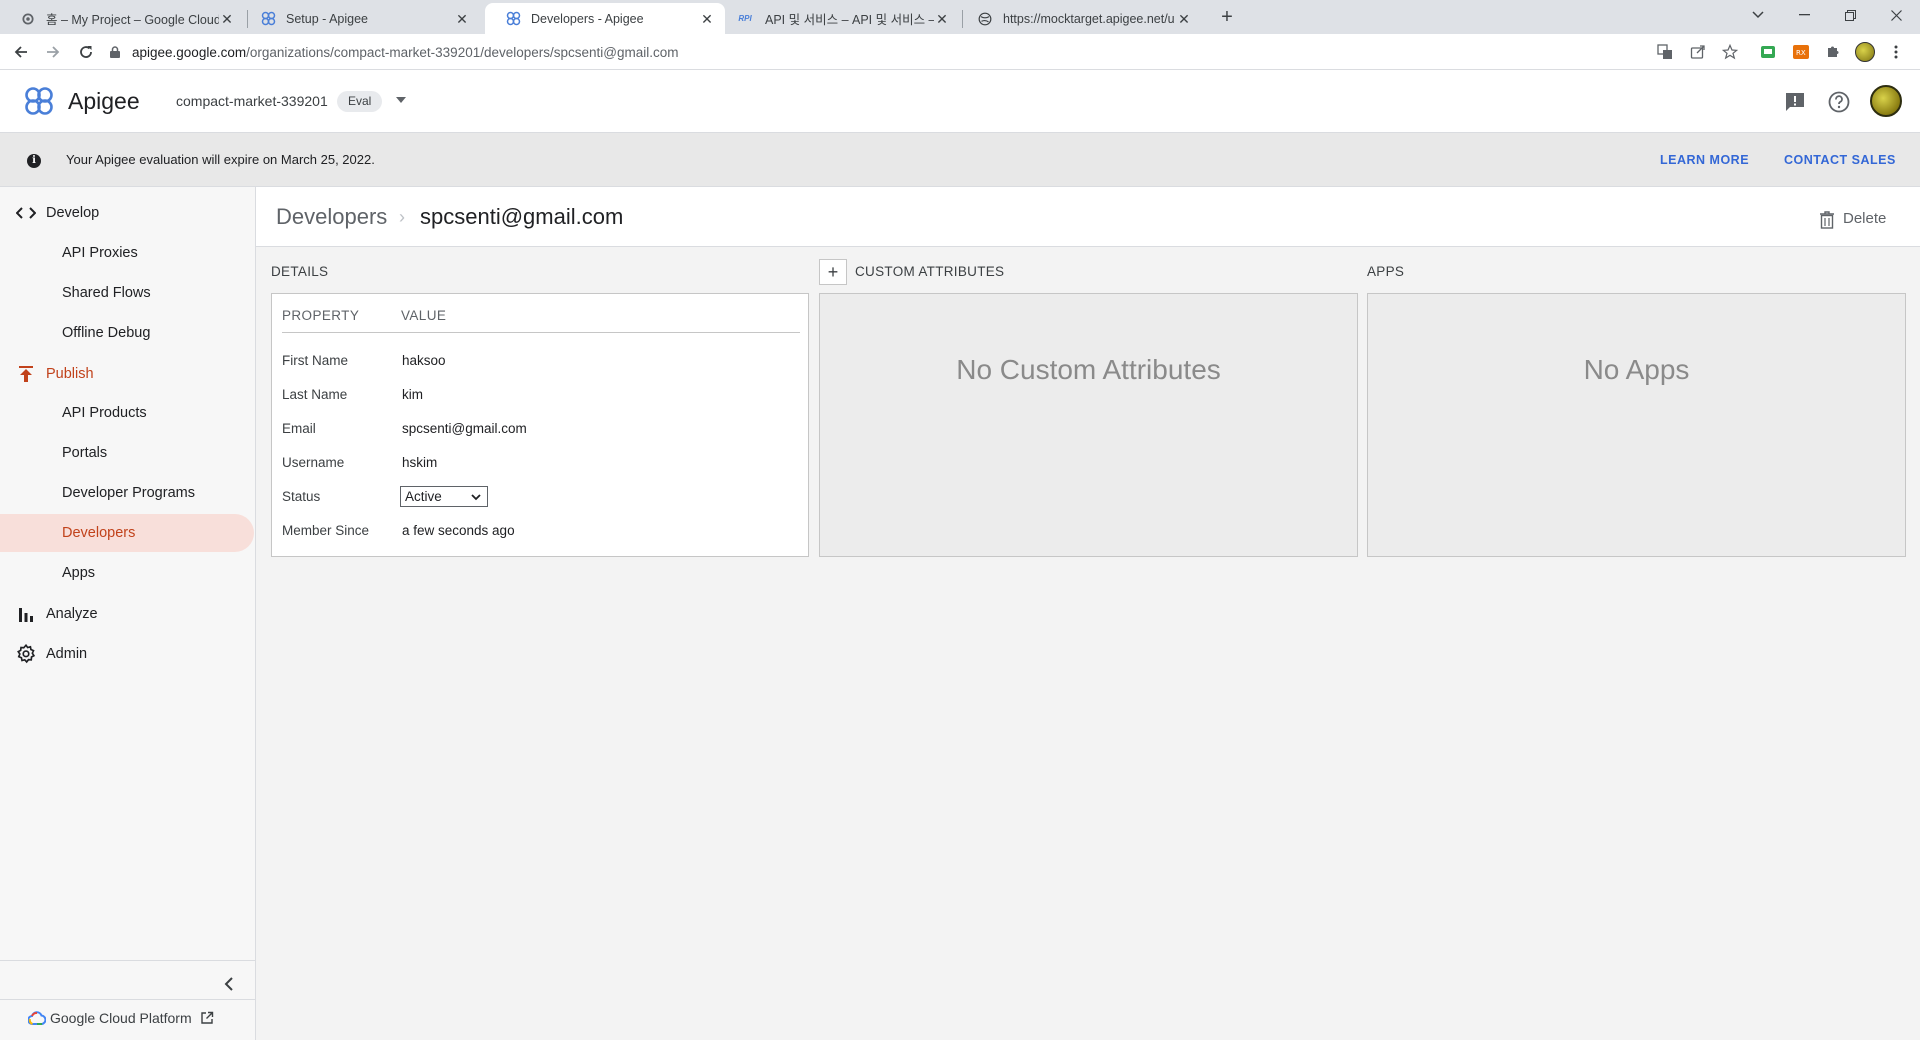  Describe the element at coordinates (1886, 101) in the screenshot. I see `user-avatar` at that location.